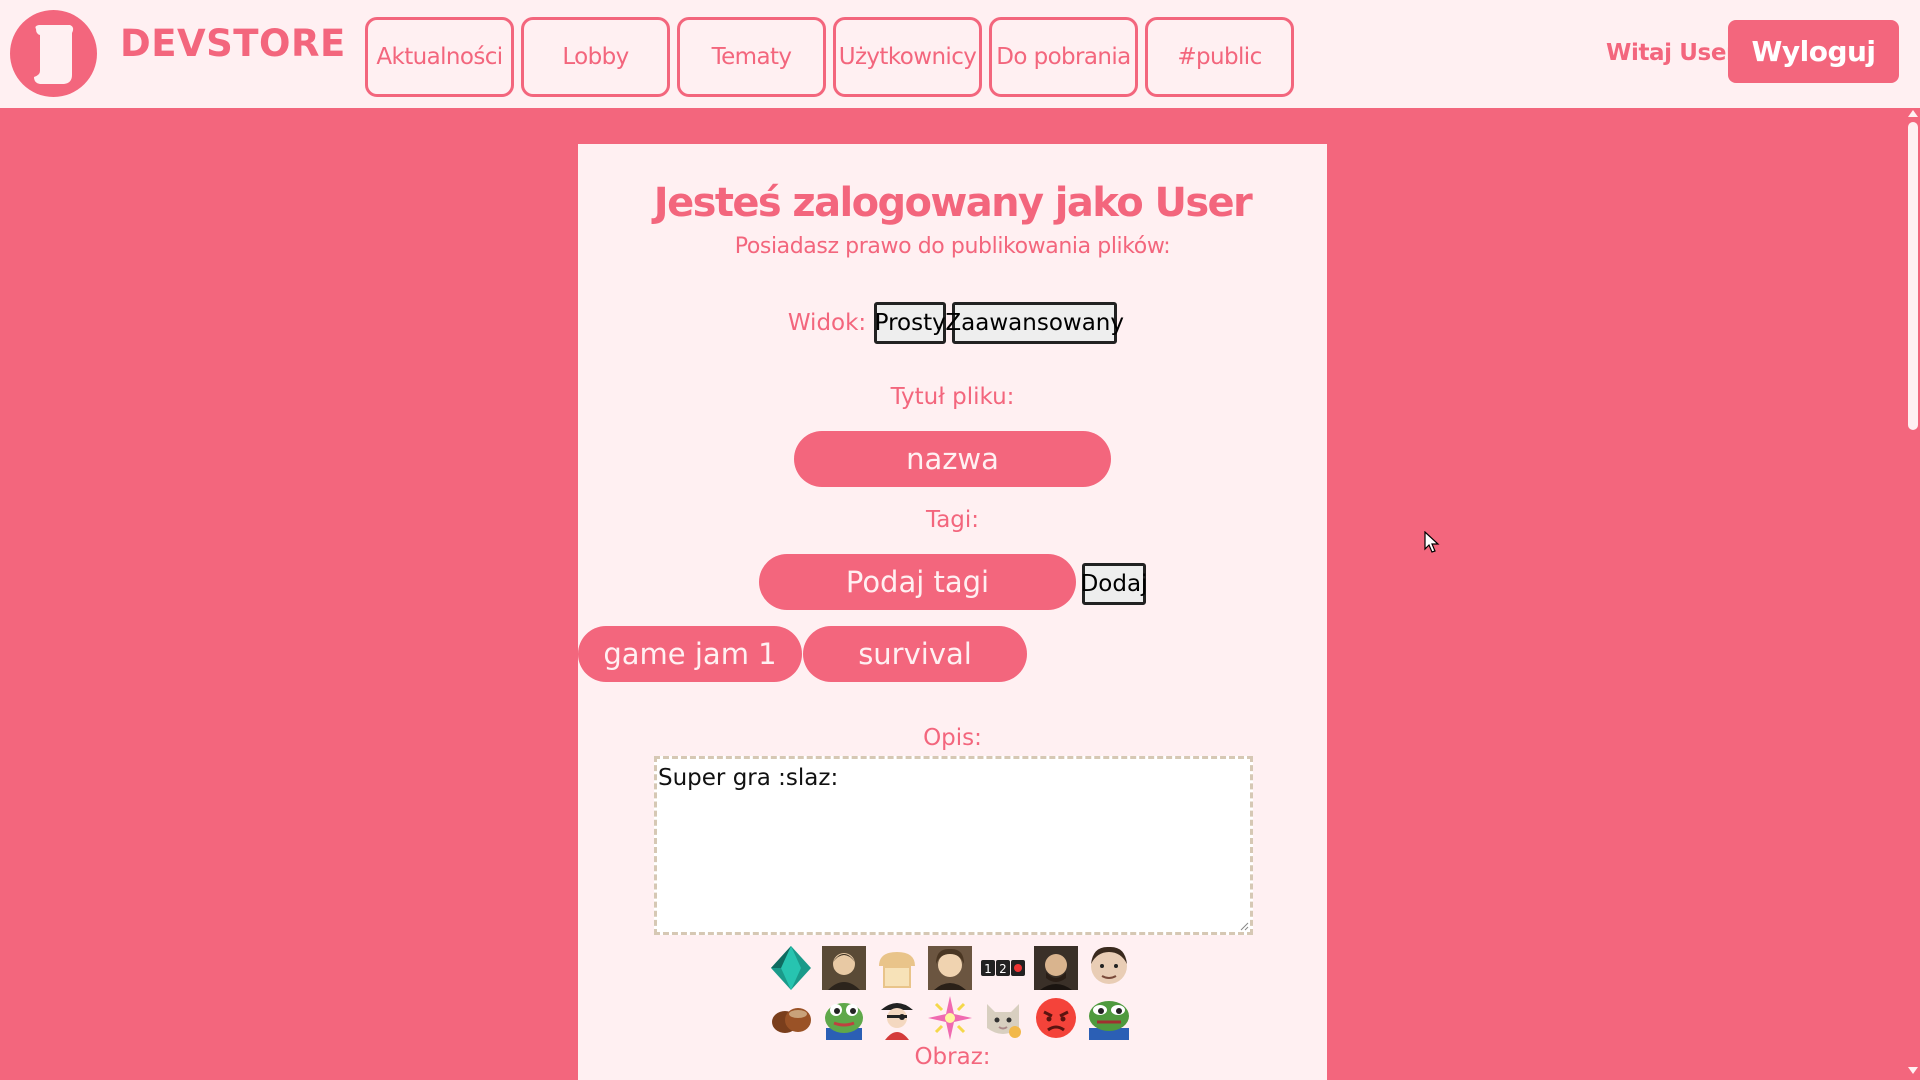 The image size is (1920, 1080). What do you see at coordinates (1003, 1018) in the screenshot?
I see `cat-emoji-icon` at bounding box center [1003, 1018].